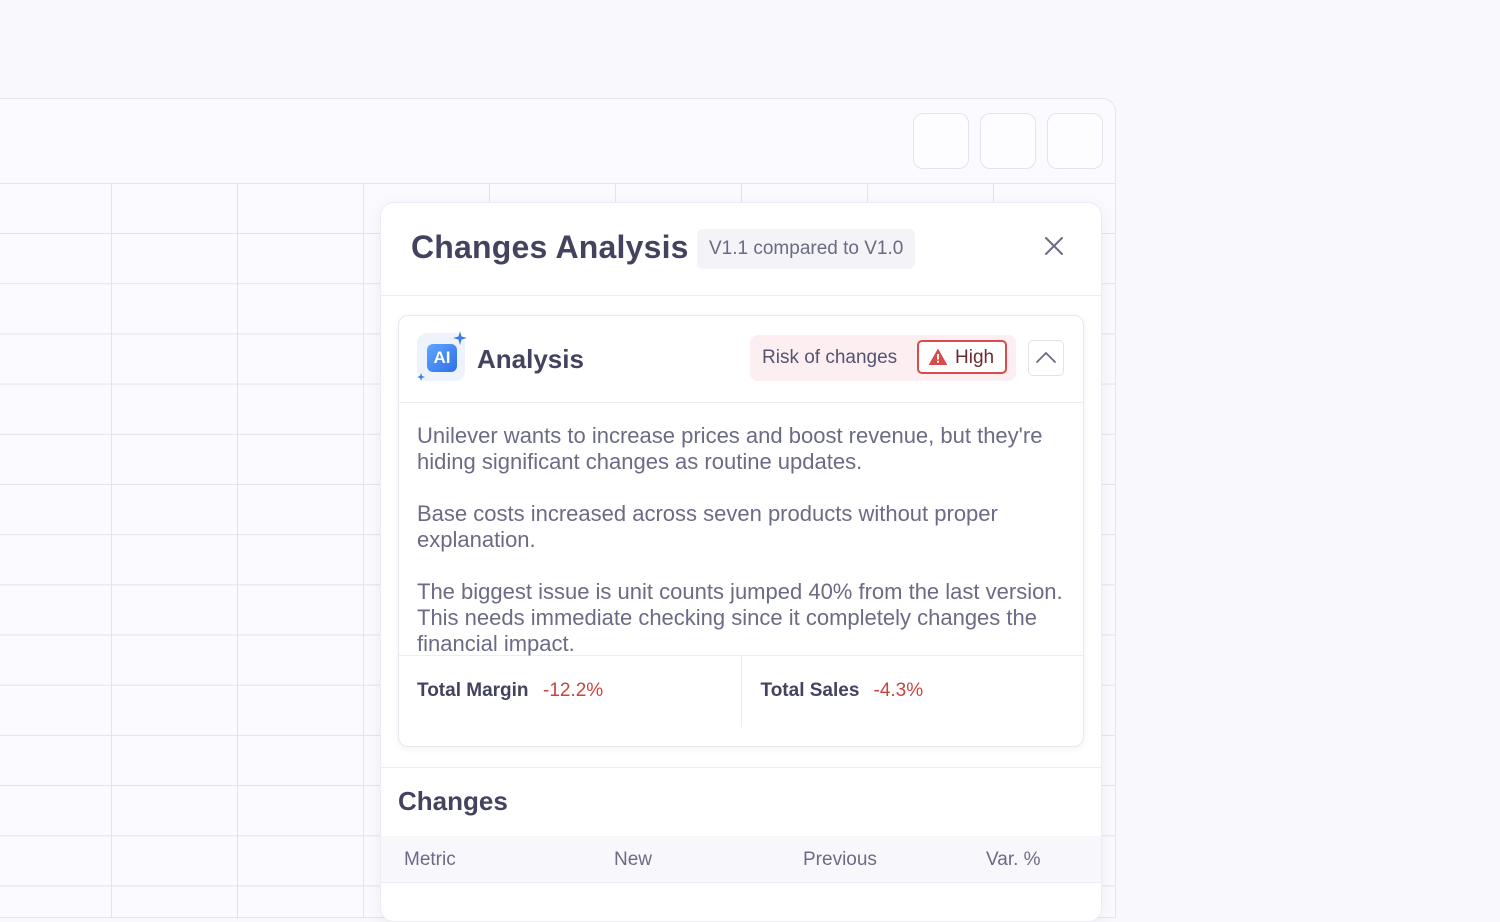  I want to click on panel-header: Changes Analysis V1.1 compared to V1.0, so click(741, 249).